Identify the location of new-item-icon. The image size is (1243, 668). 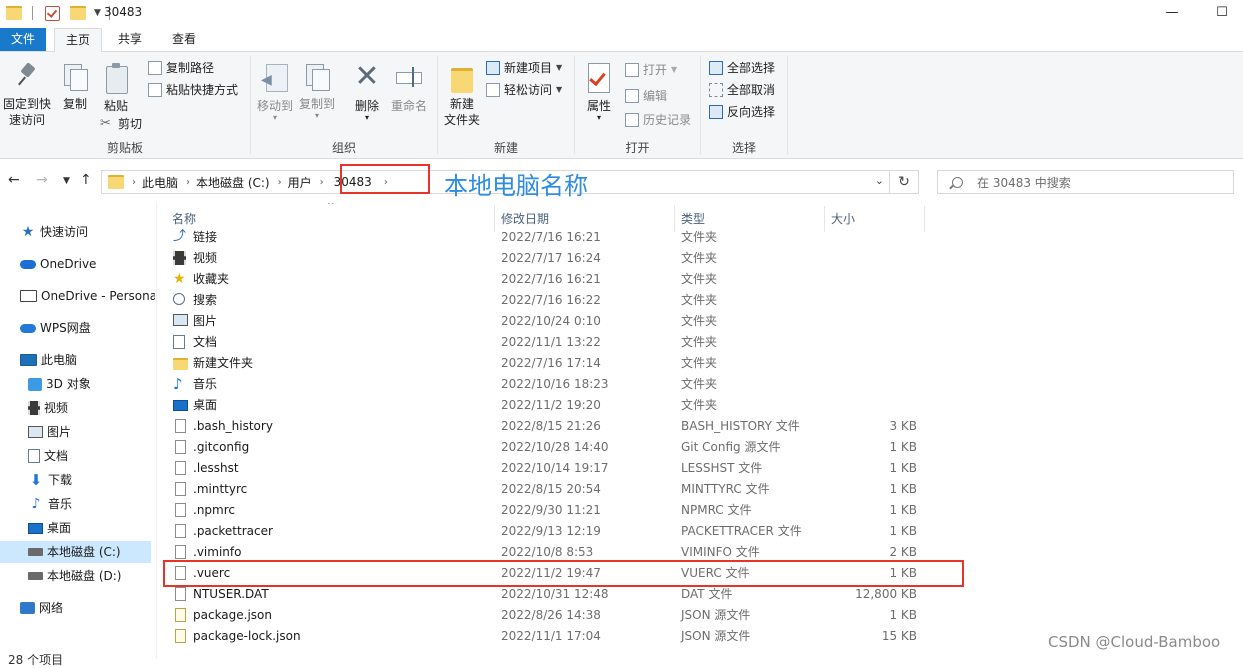
(493, 68).